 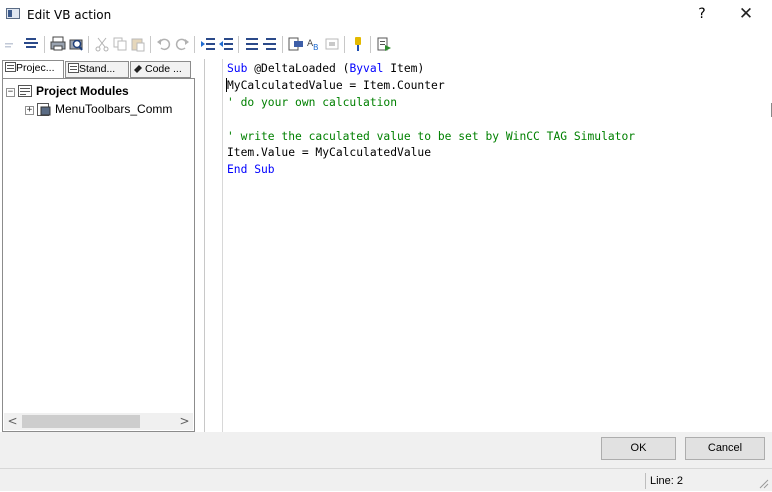 What do you see at coordinates (214, 245) in the screenshot?
I see `editor-gutter` at bounding box center [214, 245].